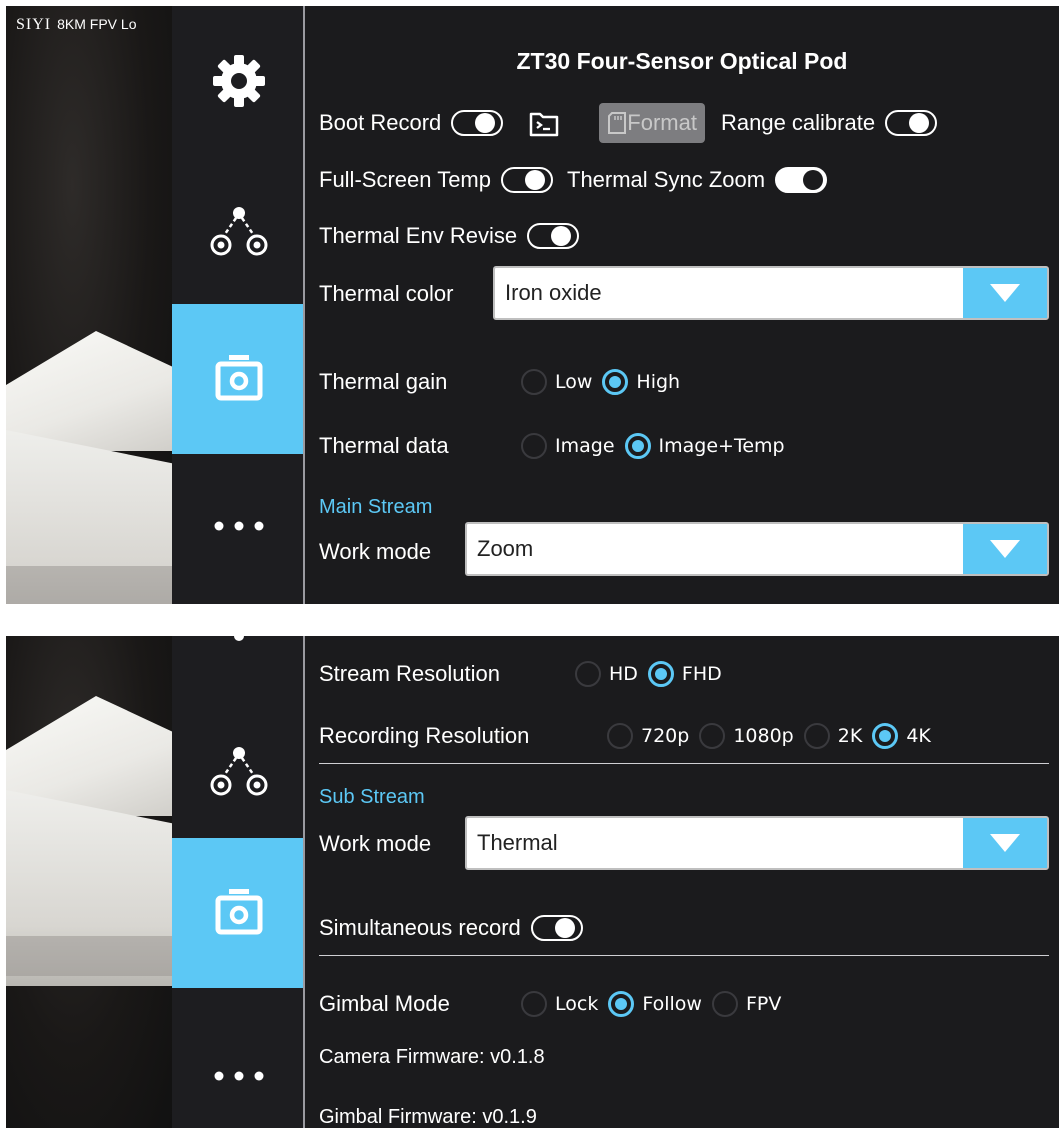  I want to click on rec-2k-label: 2K, so click(850, 736).